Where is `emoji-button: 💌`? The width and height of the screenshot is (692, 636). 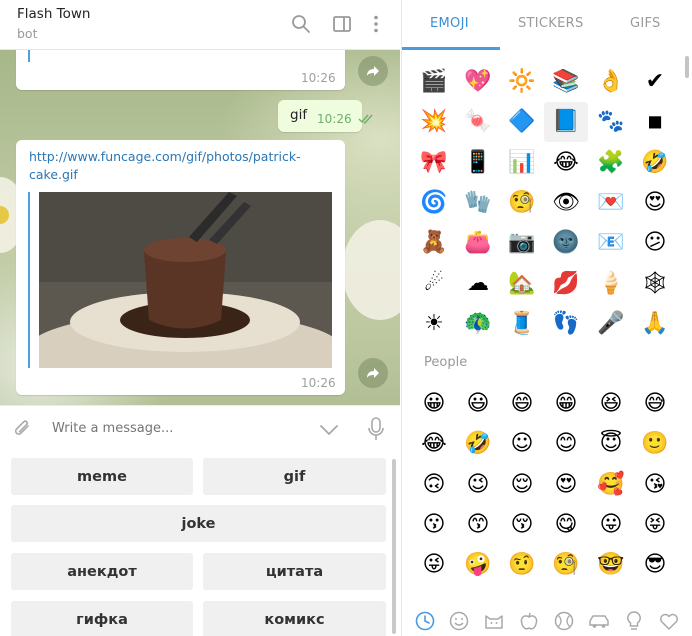 emoji-button: 💌 is located at coordinates (611, 203).